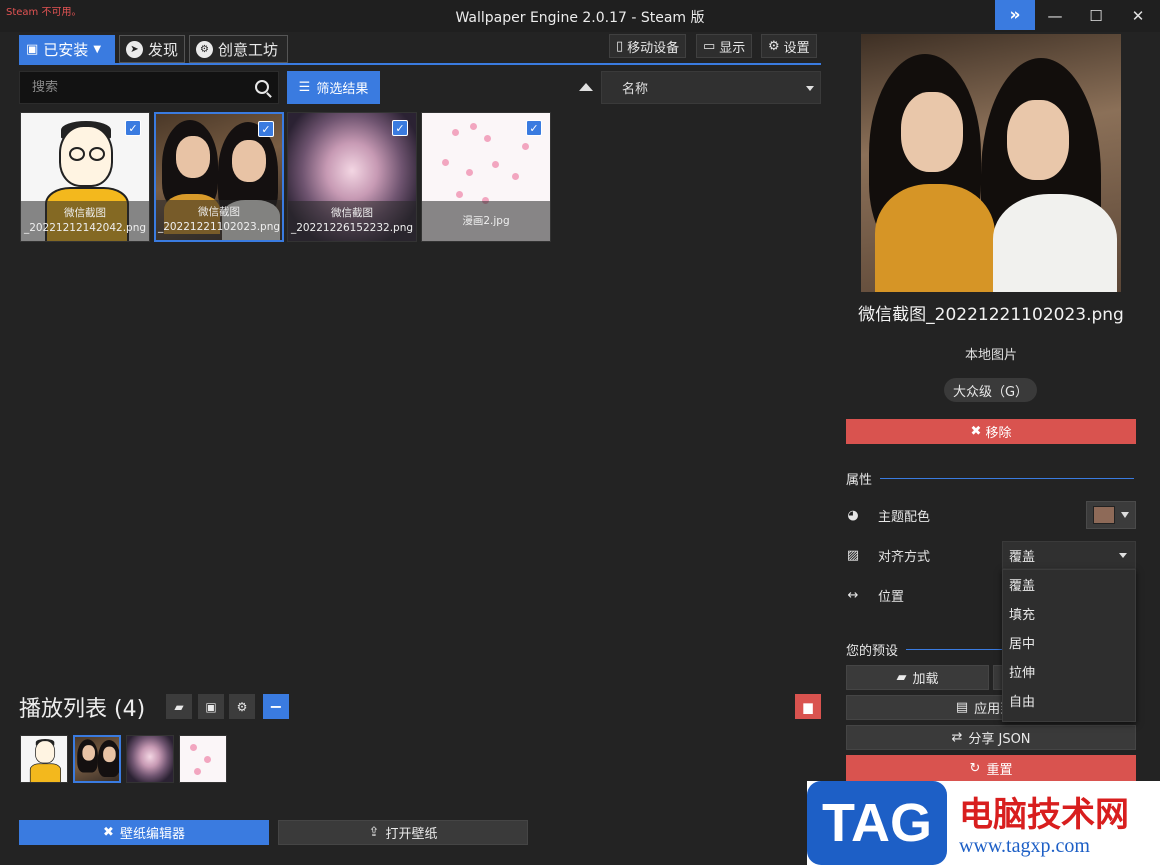 The width and height of the screenshot is (1160, 865). Describe the element at coordinates (486, 177) in the screenshot. I see `wallpaper-card-4: ✓ 漫画2.jpg` at that location.